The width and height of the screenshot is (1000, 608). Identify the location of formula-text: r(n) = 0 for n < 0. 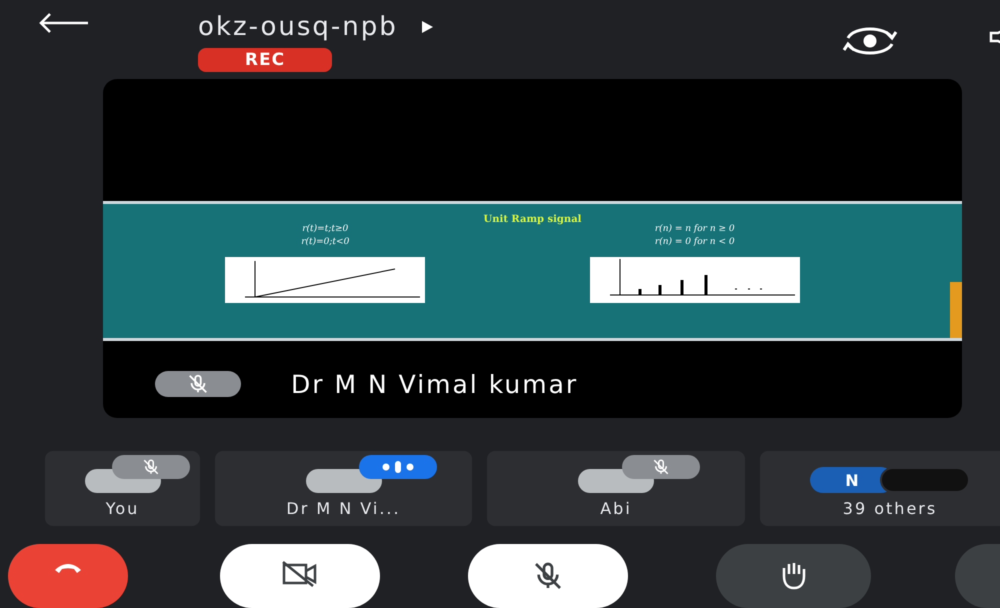
(694, 242).